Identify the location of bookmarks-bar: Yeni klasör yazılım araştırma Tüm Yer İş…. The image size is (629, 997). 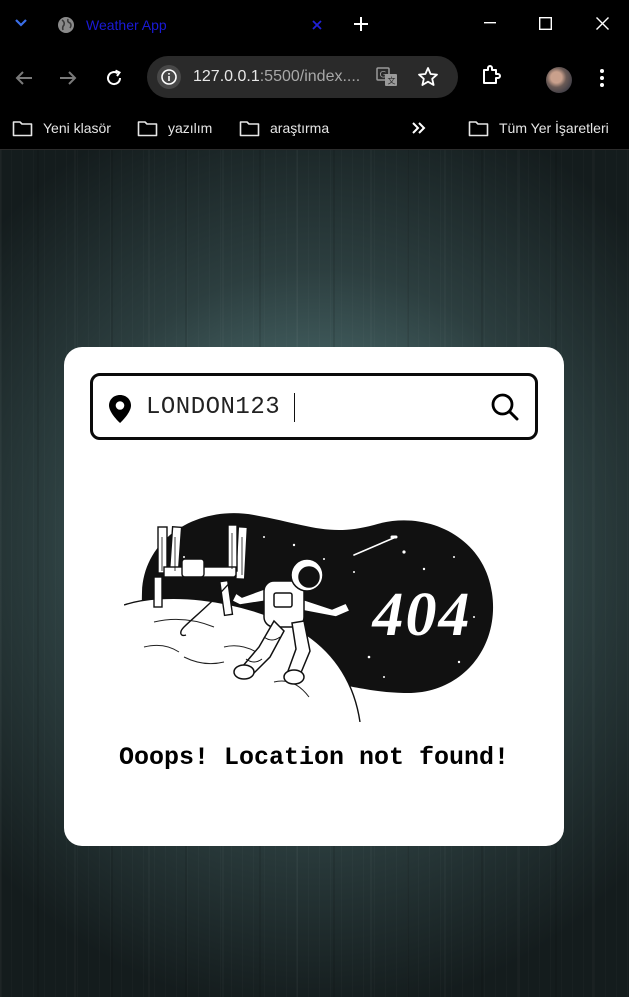
(314, 128).